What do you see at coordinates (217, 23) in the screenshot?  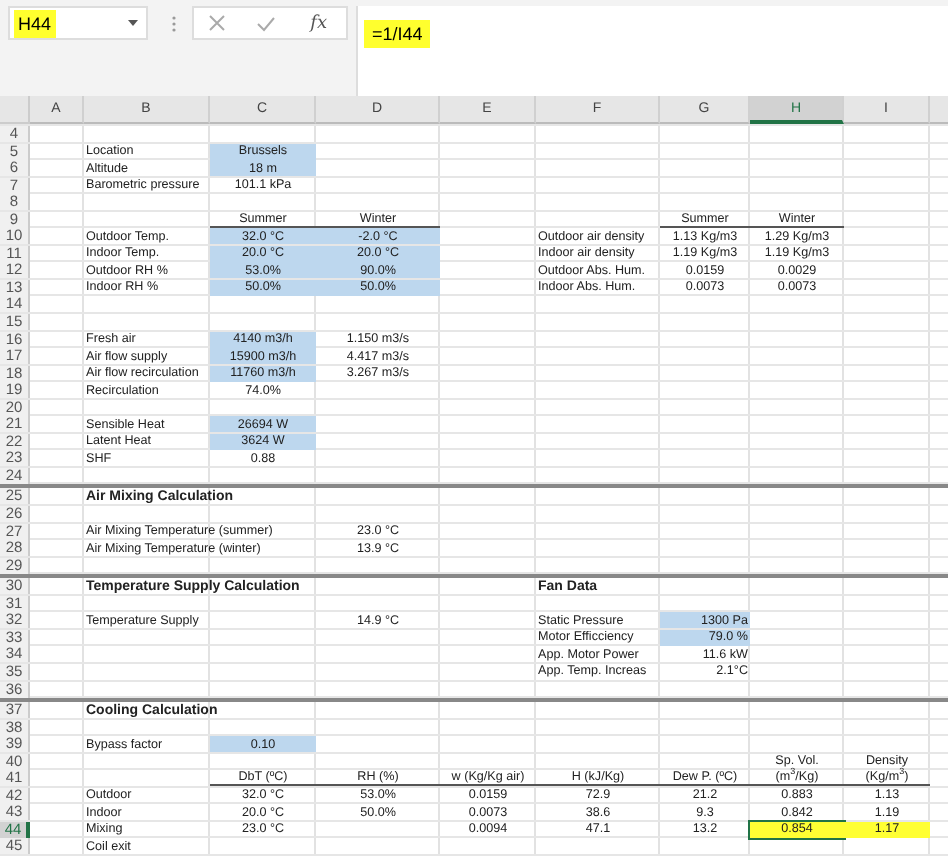 I see `cancel-icon` at bounding box center [217, 23].